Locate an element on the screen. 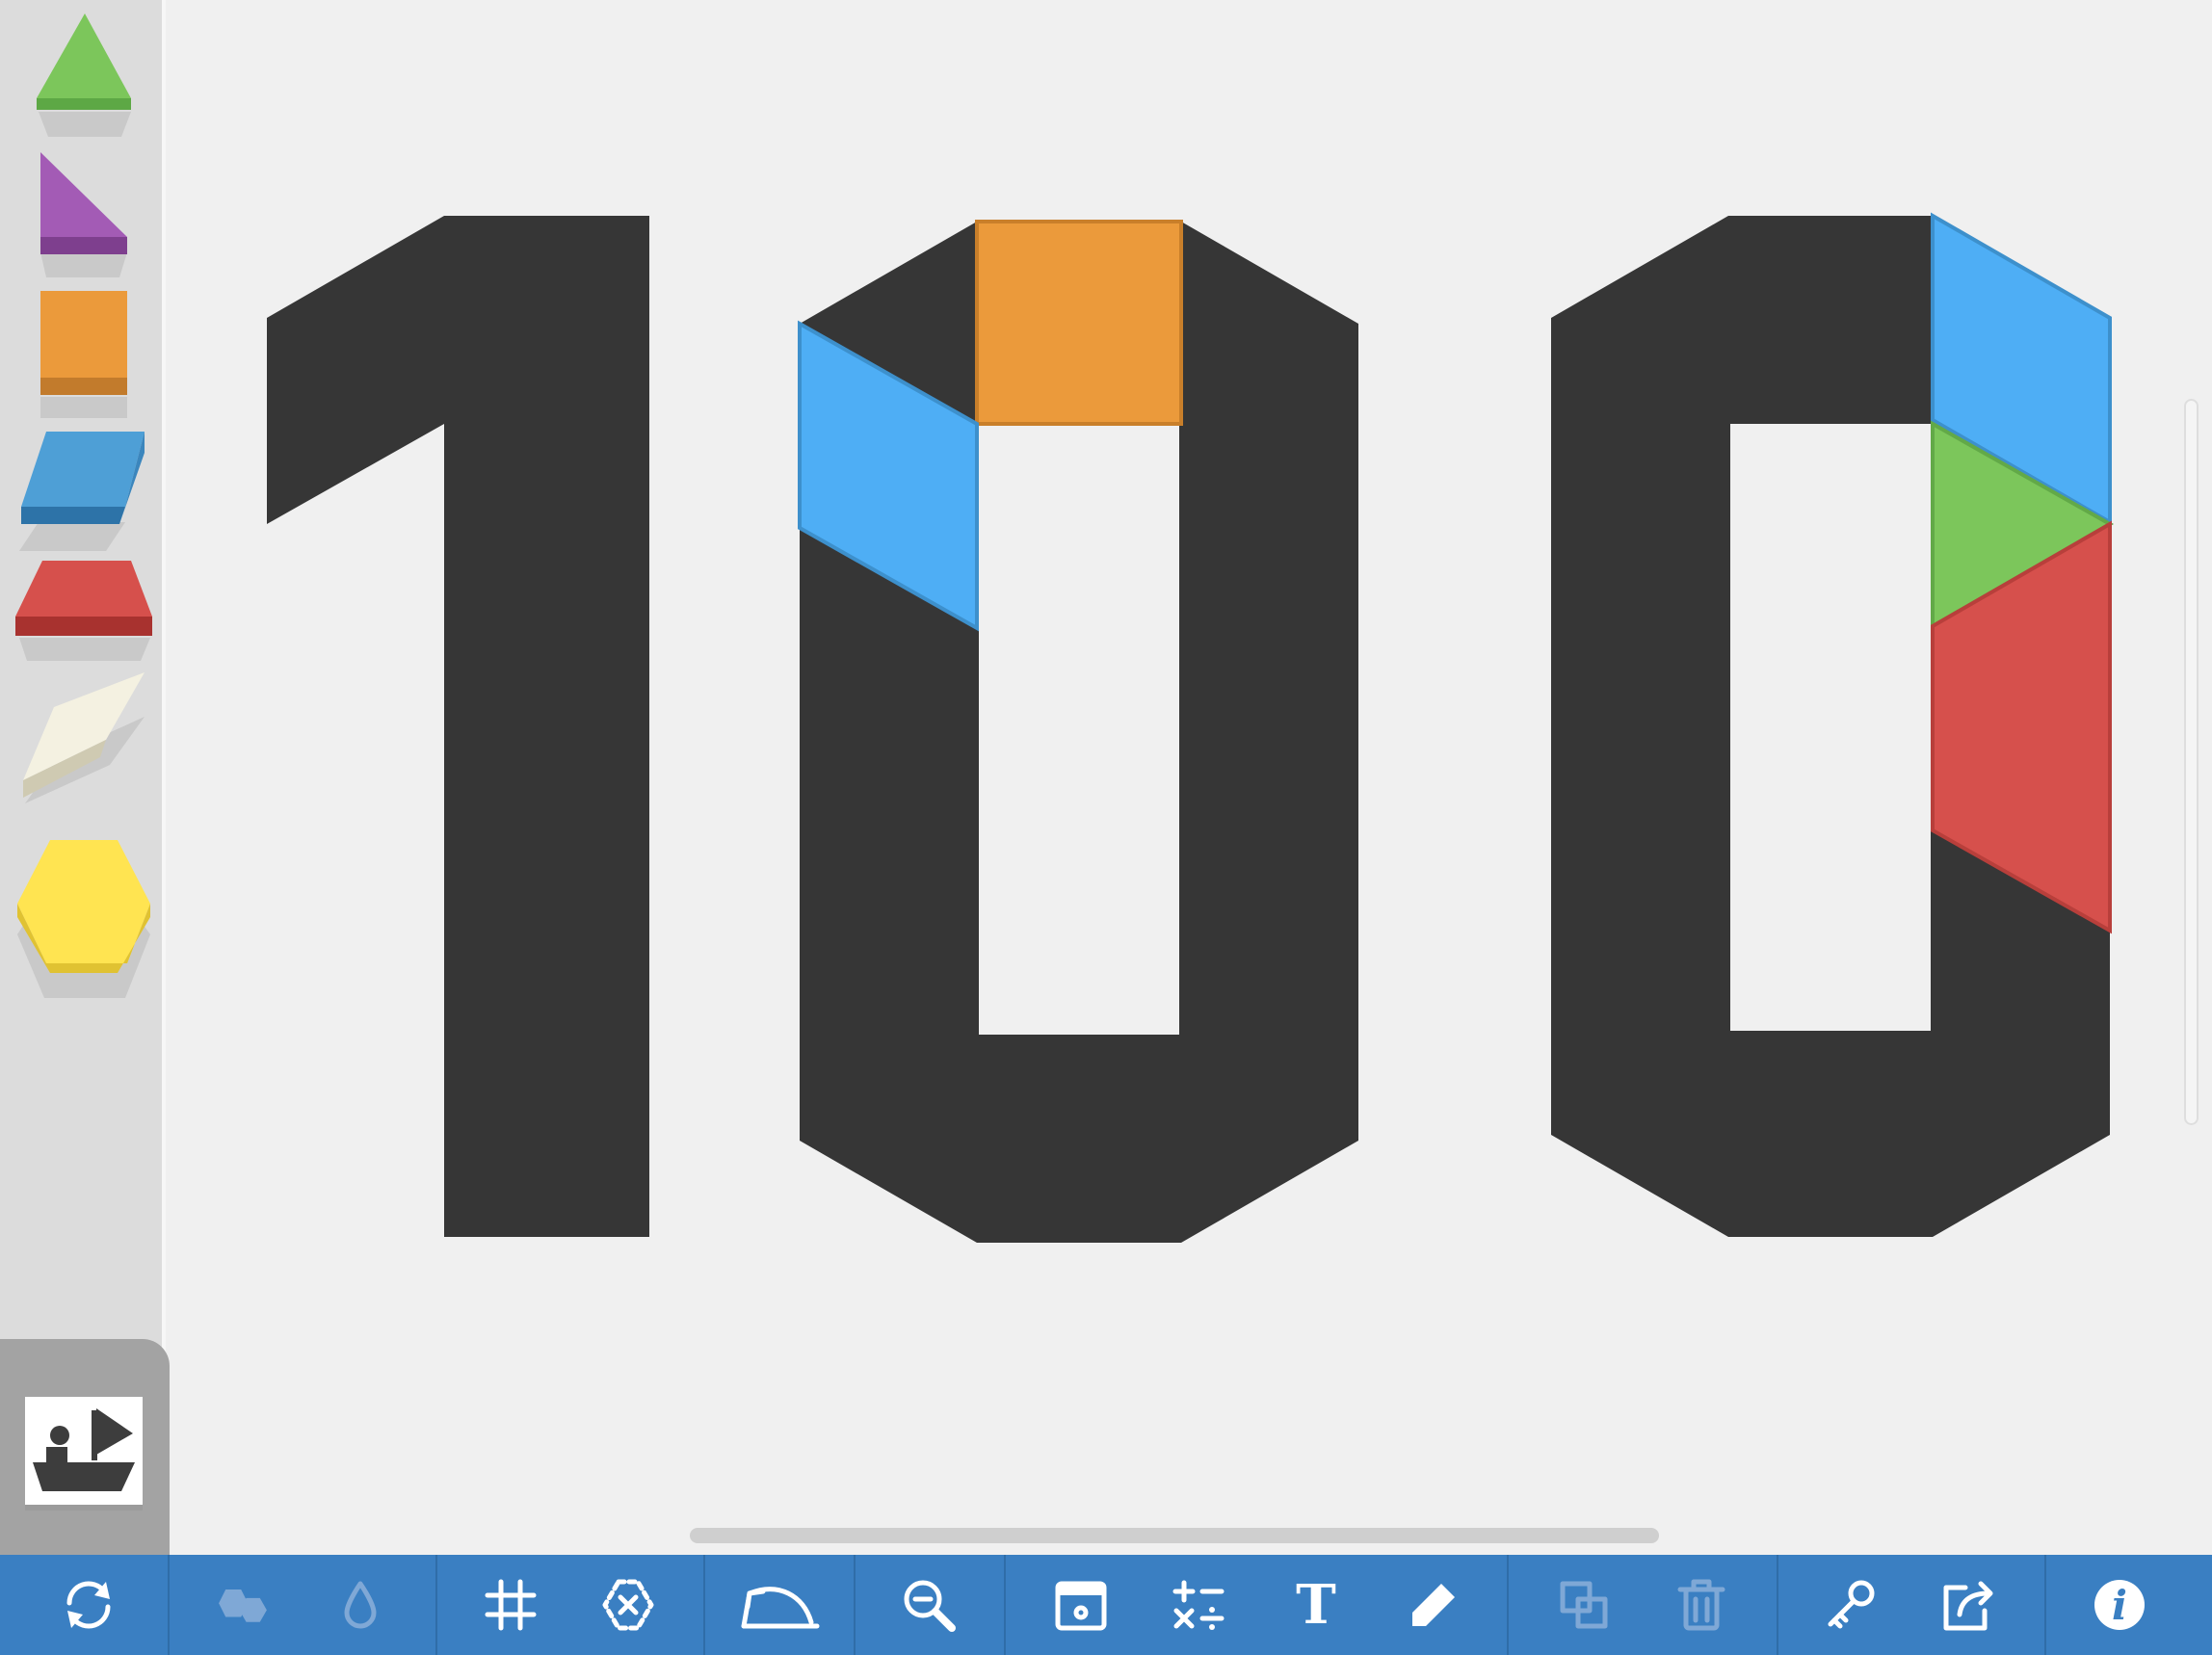 This screenshot has width=2212, height=1655. tray-hexagon-piece is located at coordinates (83, 915).